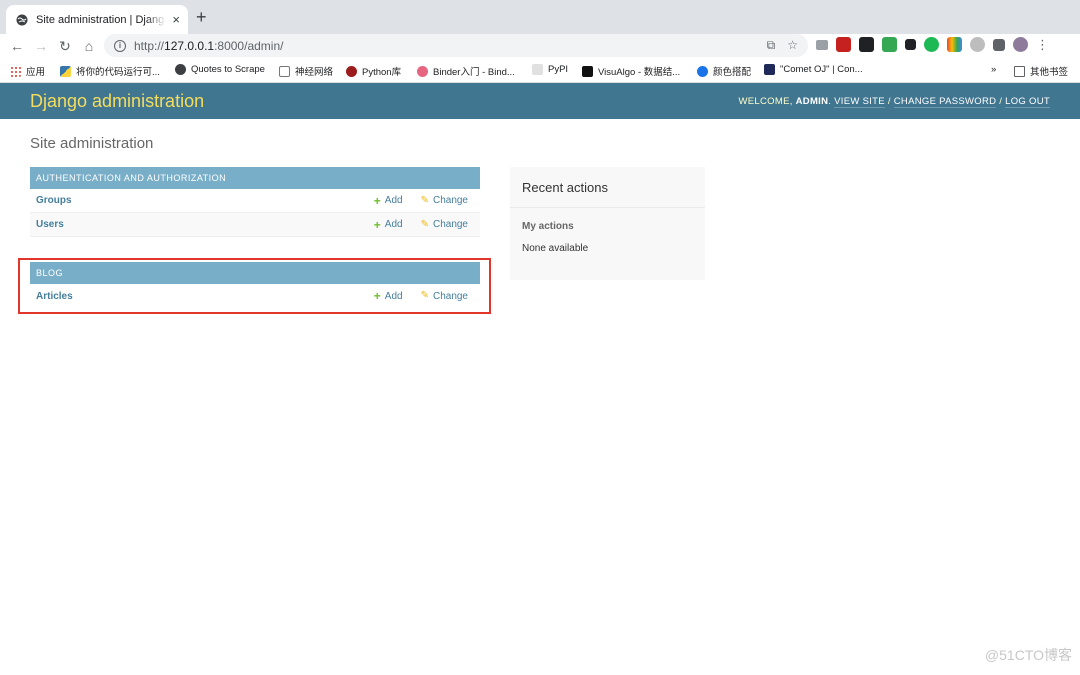 This screenshot has width=1080, height=675. What do you see at coordinates (945, 102) in the screenshot?
I see `change-password-link: Change password` at bounding box center [945, 102].